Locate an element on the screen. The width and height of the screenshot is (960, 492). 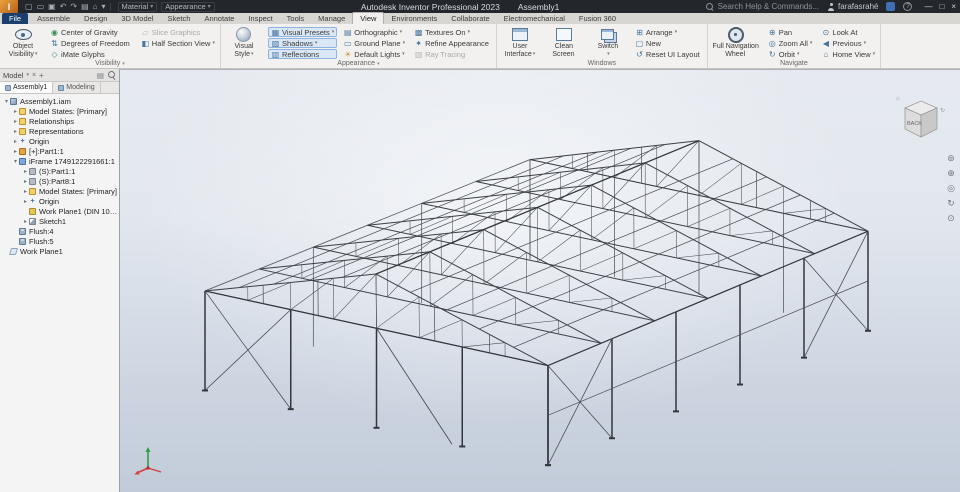
appearance-dropdown: Appearance ▾ is located at coordinates (188, 6).